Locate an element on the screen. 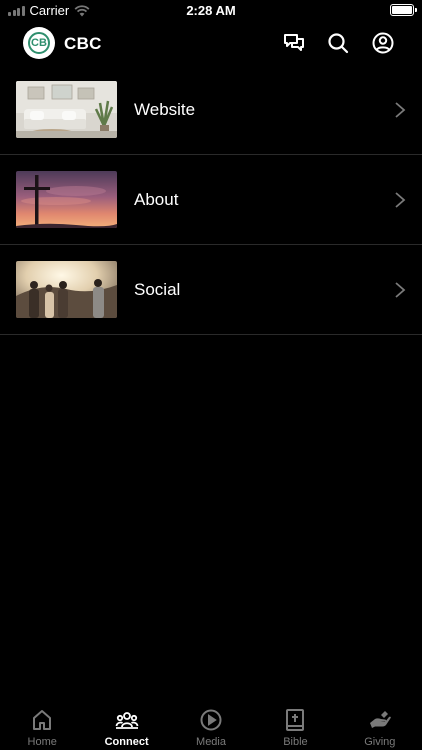 The image size is (422, 750). account-icon is located at coordinates (383, 43).